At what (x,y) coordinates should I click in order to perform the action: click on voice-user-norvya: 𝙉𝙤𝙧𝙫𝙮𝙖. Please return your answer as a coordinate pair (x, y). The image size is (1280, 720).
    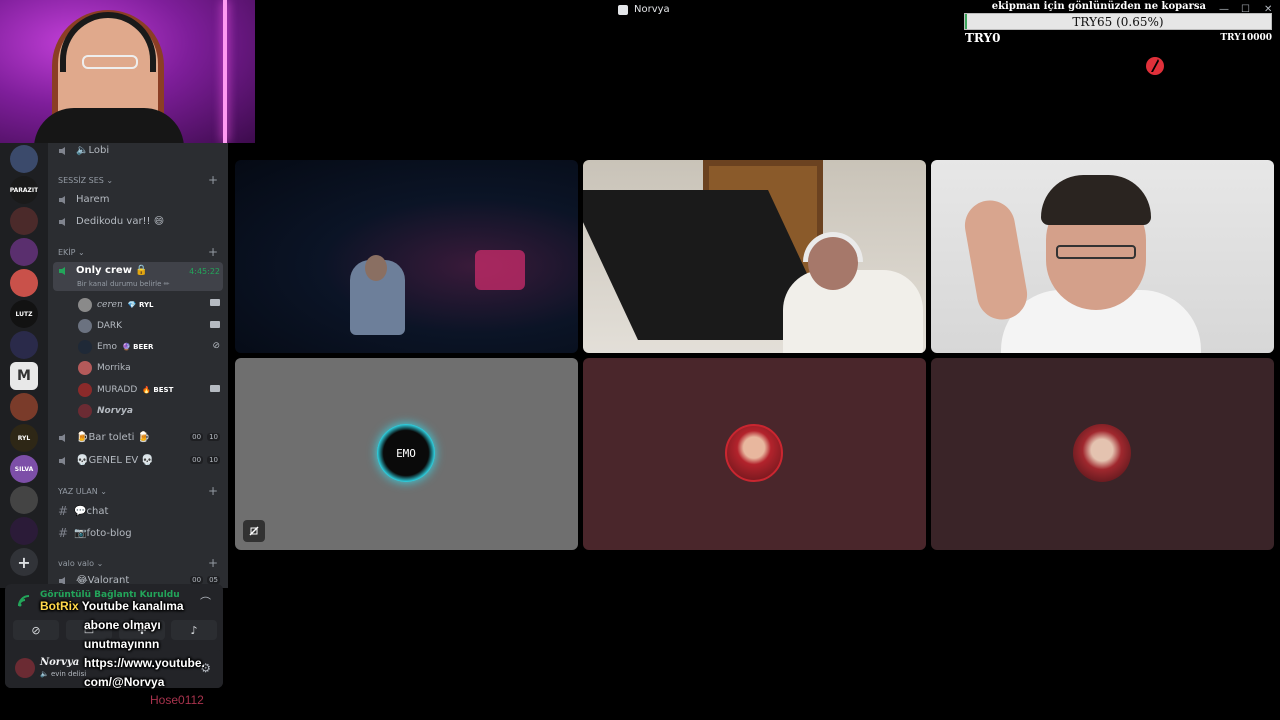
    Looking at the image, I should click on (105, 411).